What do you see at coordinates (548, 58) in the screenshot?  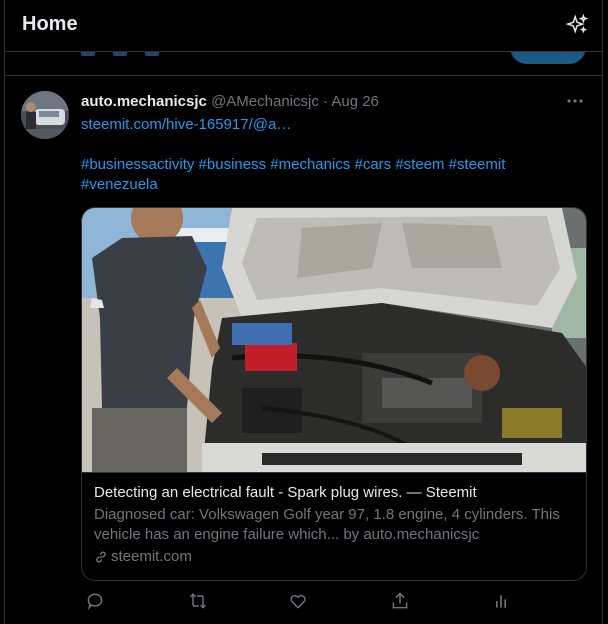 I see `tweet-button-partial` at bounding box center [548, 58].